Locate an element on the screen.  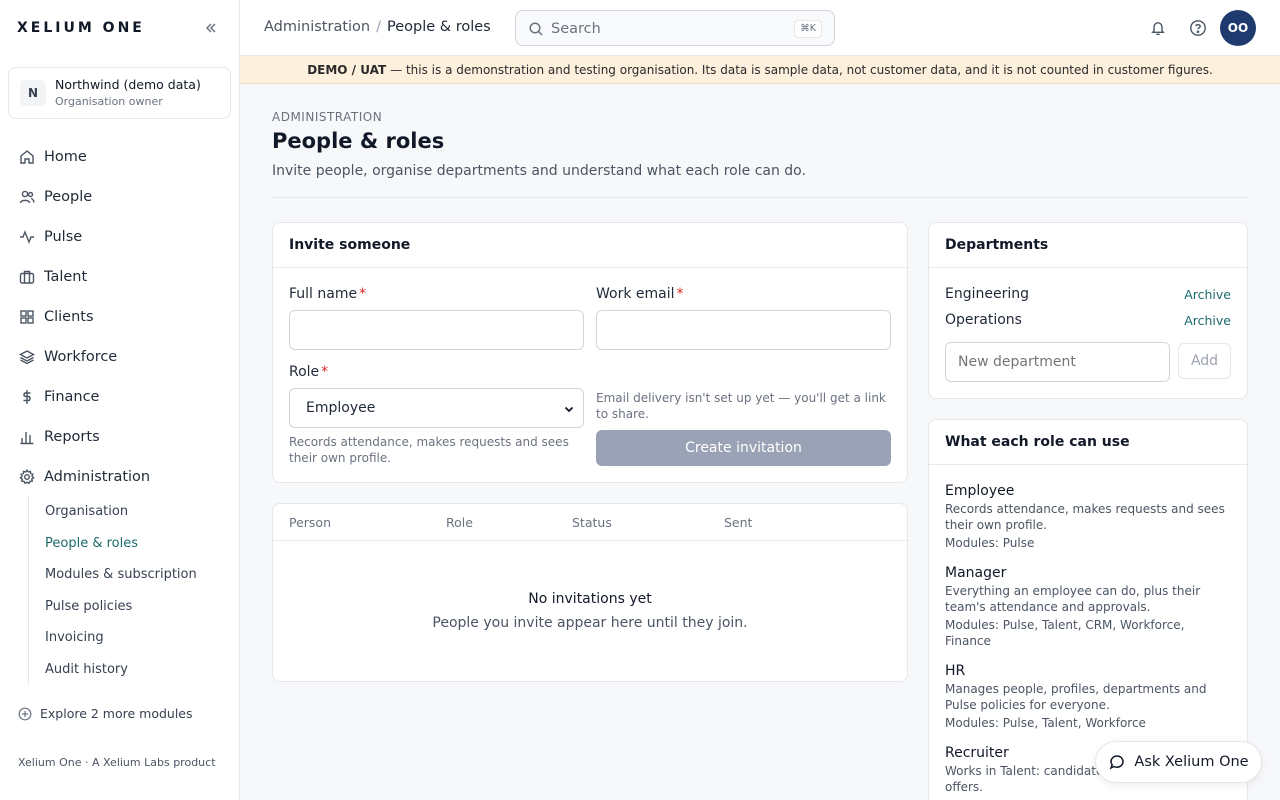
subnav-item-pulse-policies: Pulse policies is located at coordinates (130, 607).